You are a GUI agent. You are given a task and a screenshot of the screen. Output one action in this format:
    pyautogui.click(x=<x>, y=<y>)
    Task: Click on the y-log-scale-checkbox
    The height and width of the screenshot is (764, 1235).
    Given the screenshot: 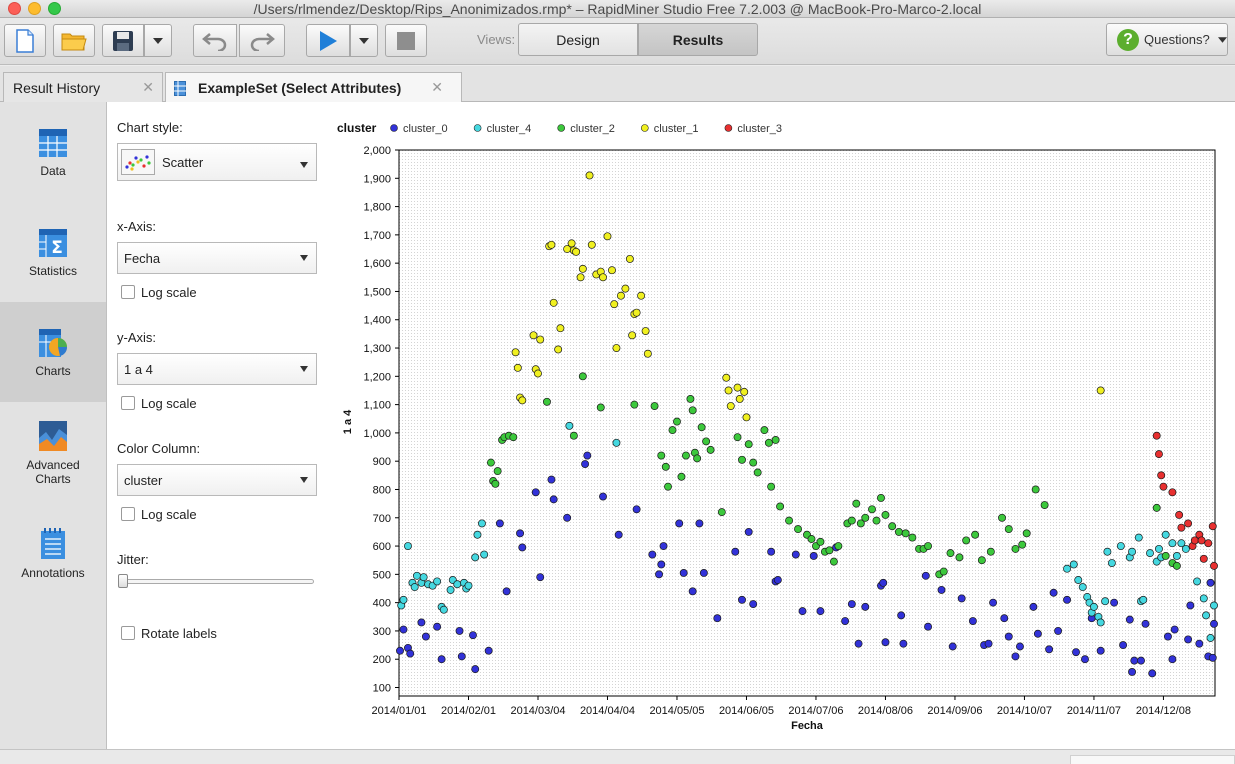 What is the action you would take?
    pyautogui.click(x=128, y=403)
    